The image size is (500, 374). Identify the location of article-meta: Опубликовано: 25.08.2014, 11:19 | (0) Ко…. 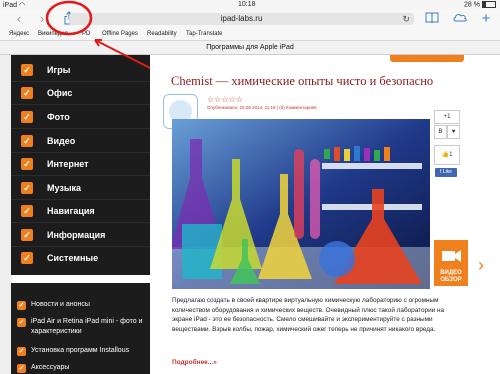
(262, 107).